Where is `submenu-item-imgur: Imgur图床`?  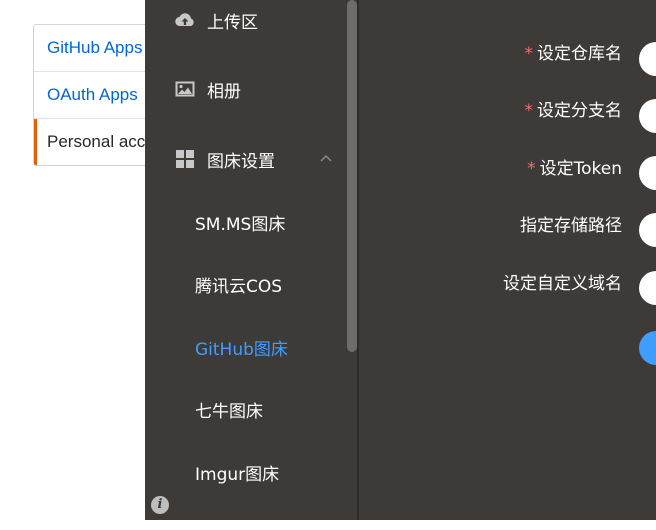 submenu-item-imgur: Imgur图床 is located at coordinates (237, 475).